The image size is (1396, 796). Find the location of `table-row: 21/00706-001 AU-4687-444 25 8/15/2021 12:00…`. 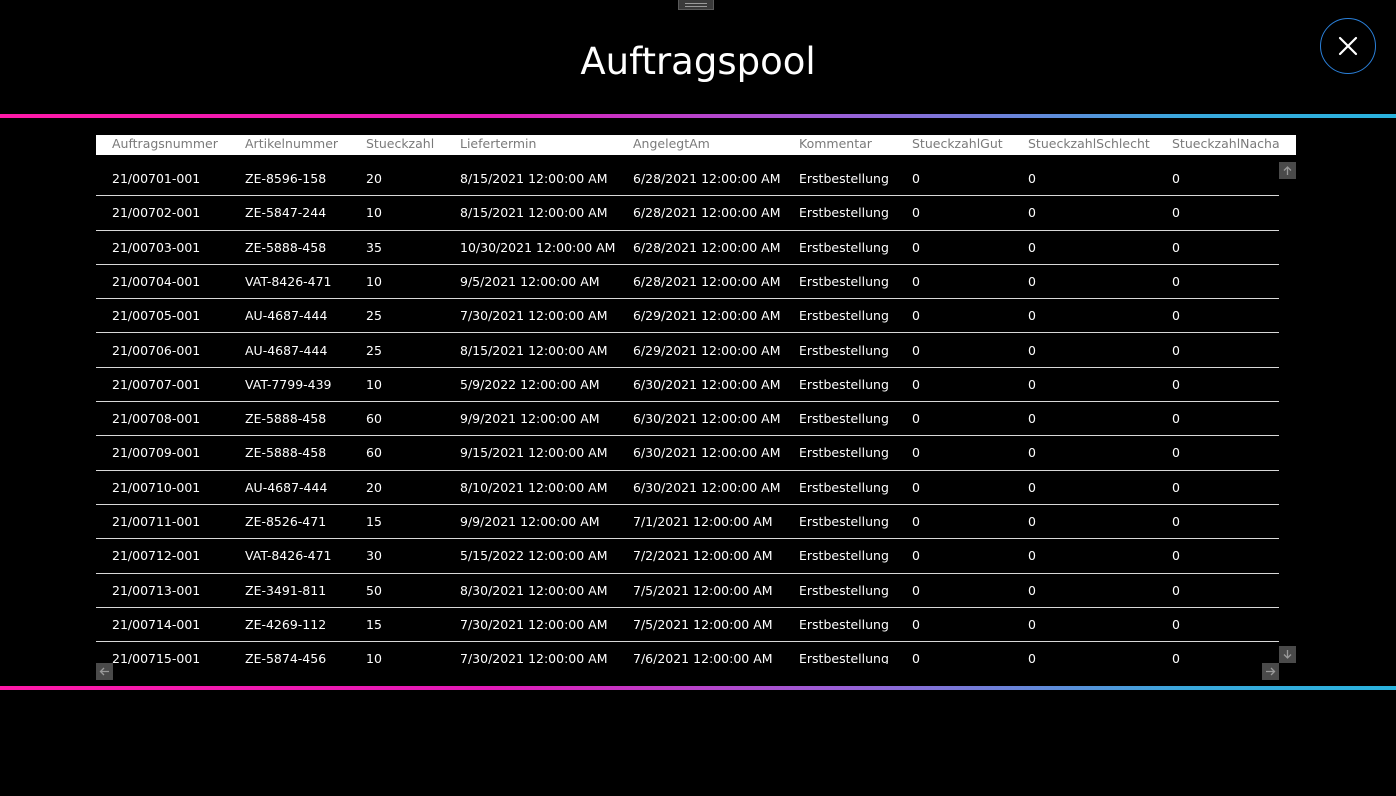

table-row: 21/00706-001 AU-4687-444 25 8/15/2021 12:00… is located at coordinates (687, 351).